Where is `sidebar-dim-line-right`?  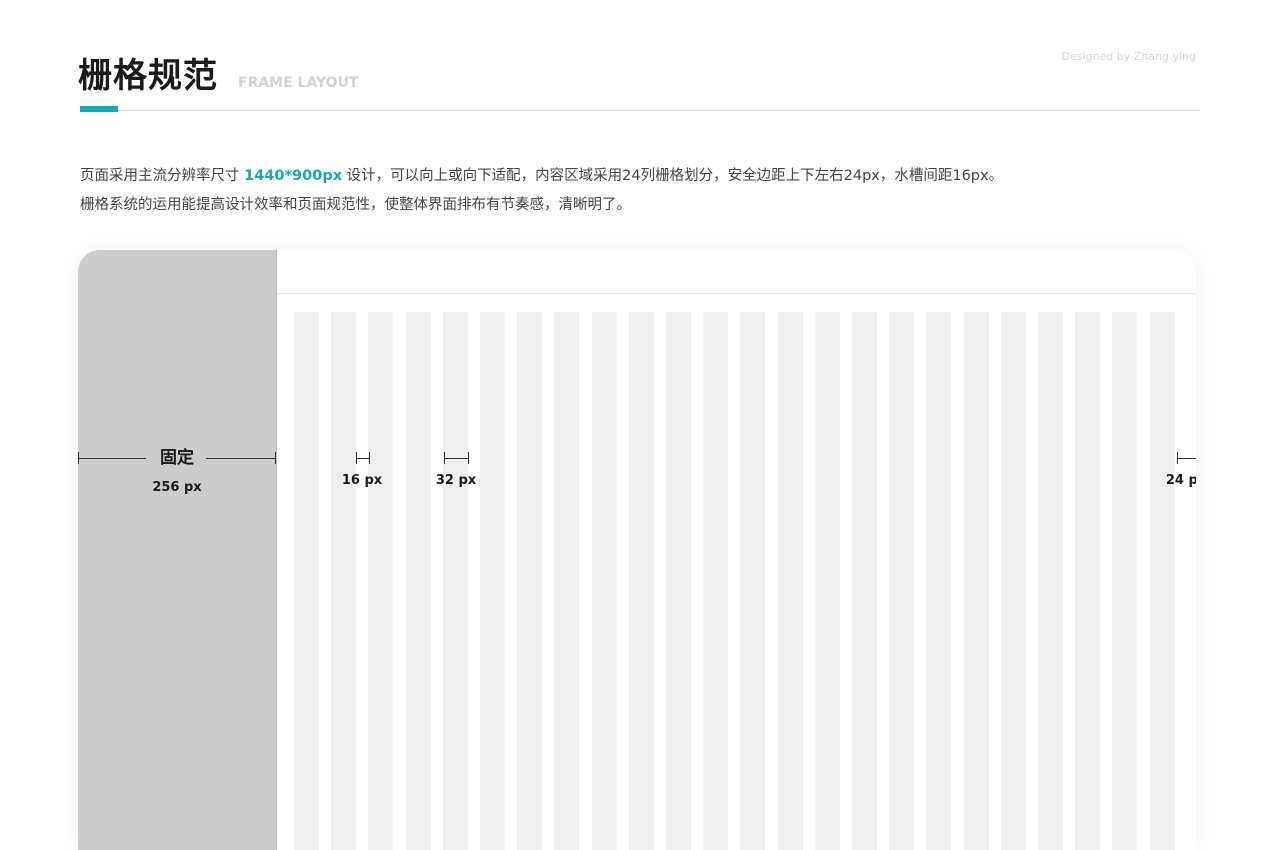
sidebar-dim-line-right is located at coordinates (241, 458).